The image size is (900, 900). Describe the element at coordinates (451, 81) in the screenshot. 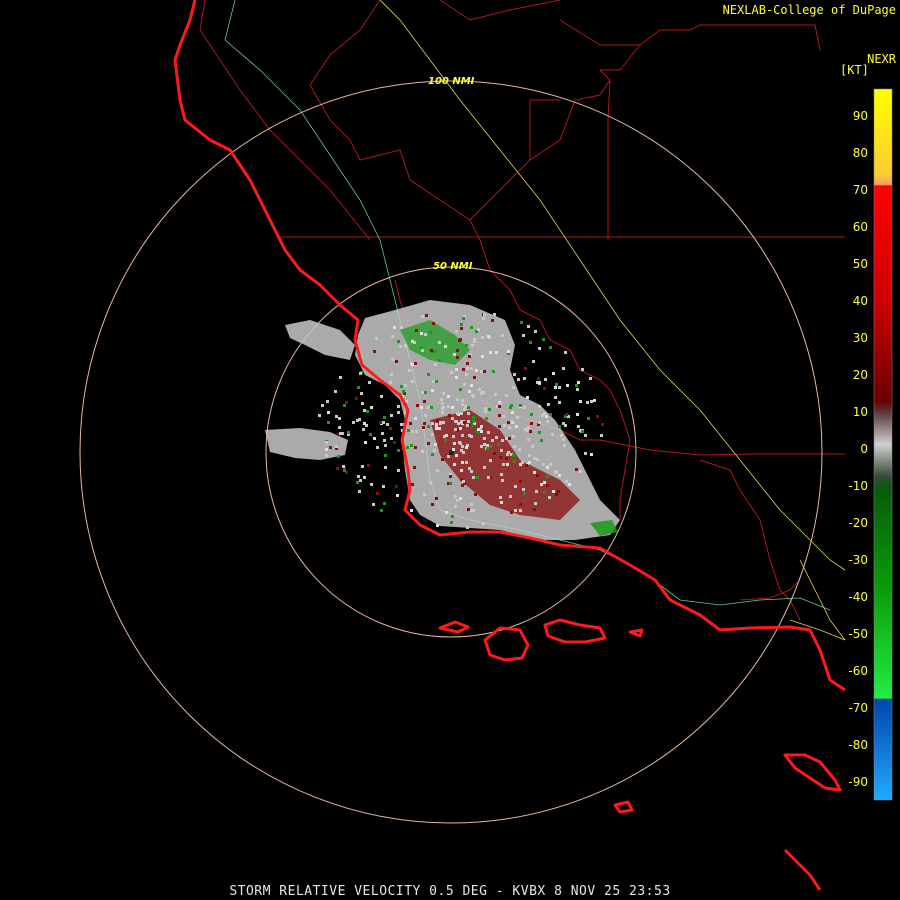

I see `ring-100-label: 100 NMI` at that location.